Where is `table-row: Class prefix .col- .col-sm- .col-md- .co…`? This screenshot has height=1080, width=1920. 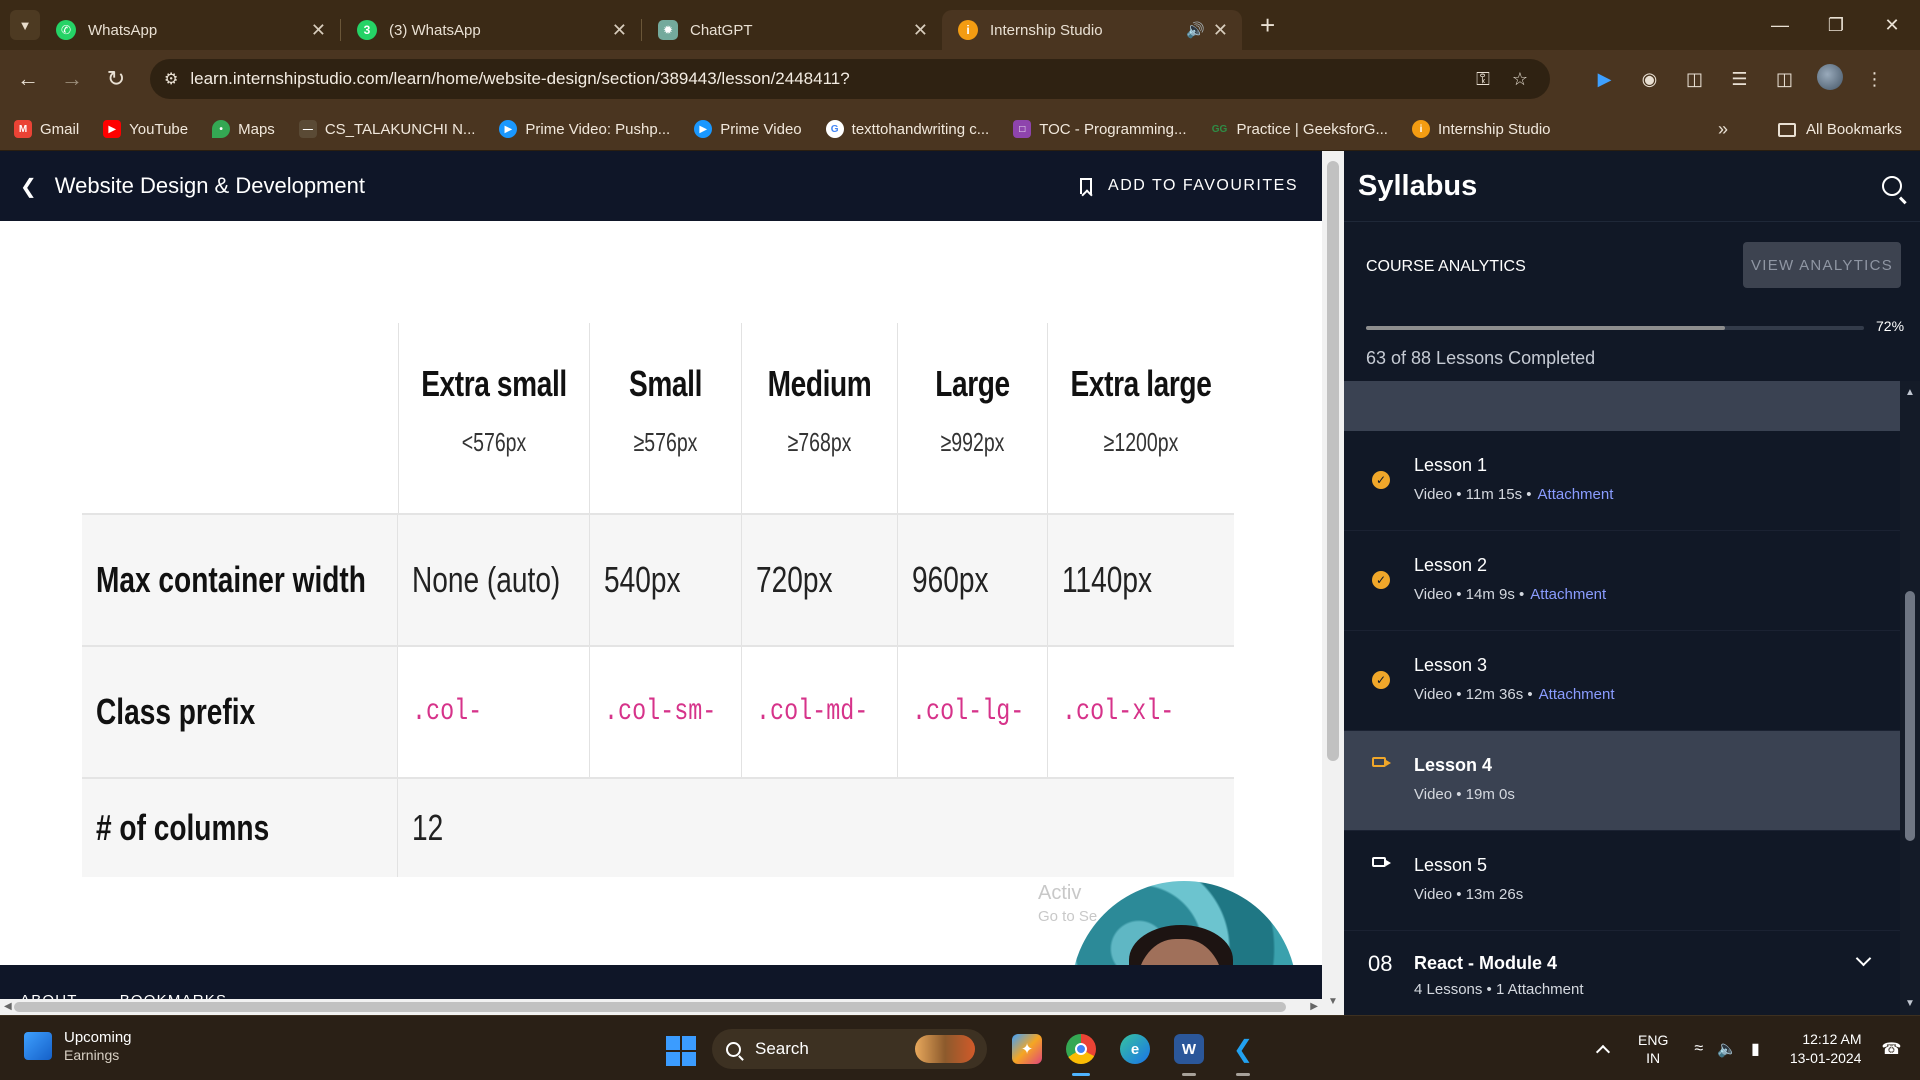 table-row: Class prefix .col- .col-sm- .col-md- .co… is located at coordinates (658, 711).